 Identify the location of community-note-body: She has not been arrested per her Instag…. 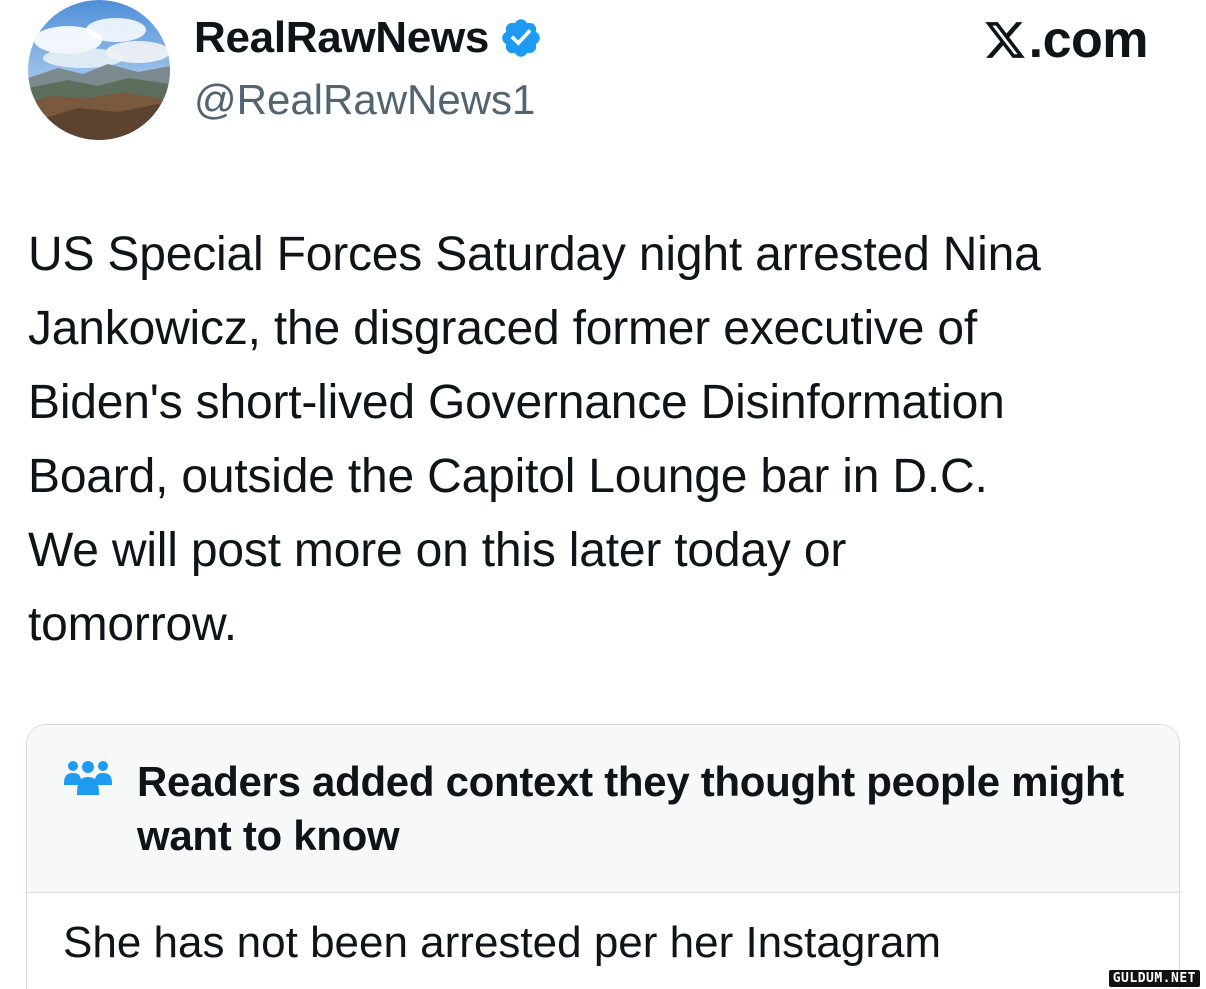
(502, 942).